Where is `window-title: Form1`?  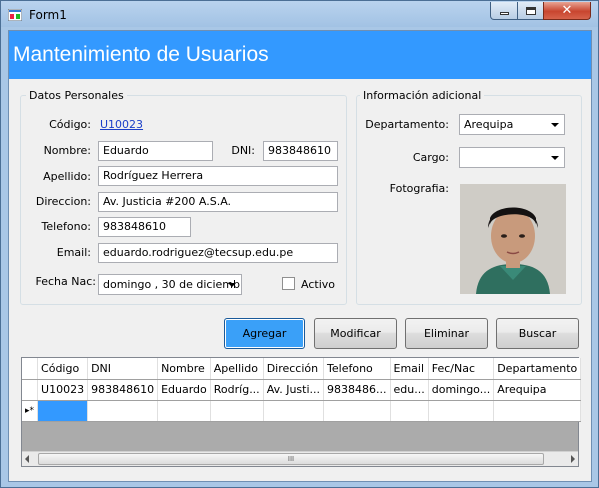 window-title: Form1 is located at coordinates (48, 15).